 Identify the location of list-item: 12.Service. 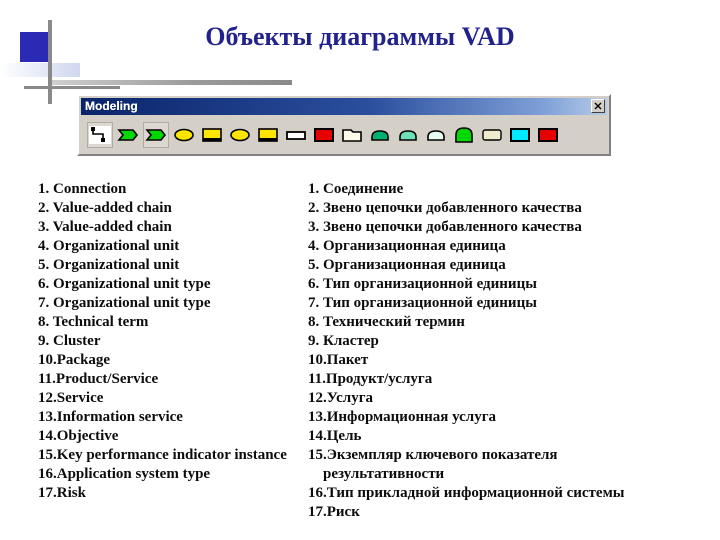
(71, 398).